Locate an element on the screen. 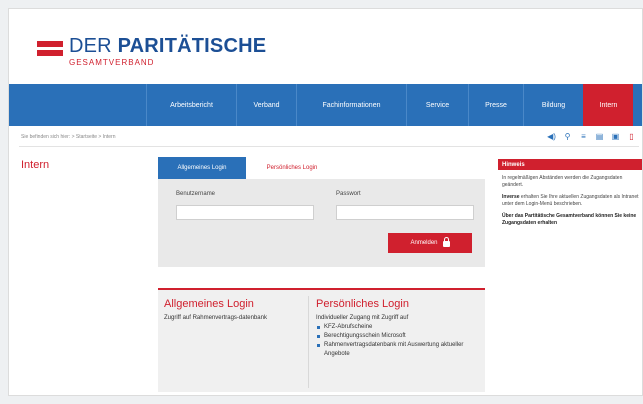  nav-item-fachinformationen: Fachinformationen is located at coordinates (351, 105).